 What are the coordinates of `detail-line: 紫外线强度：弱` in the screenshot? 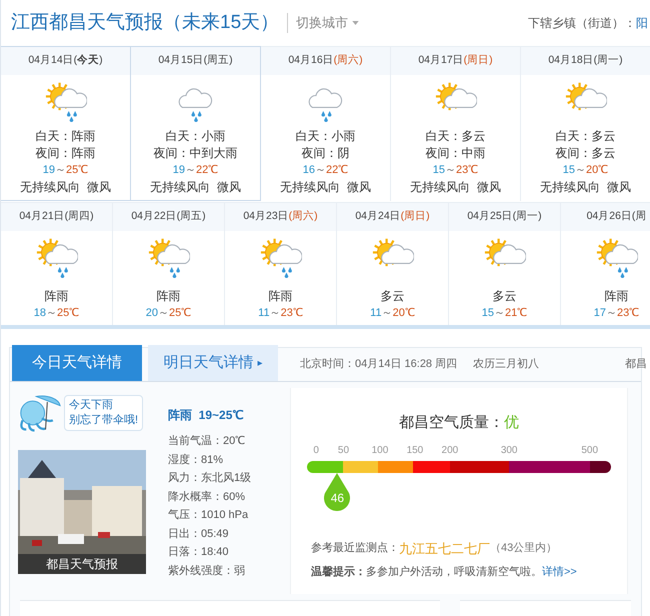 It's located at (207, 571).